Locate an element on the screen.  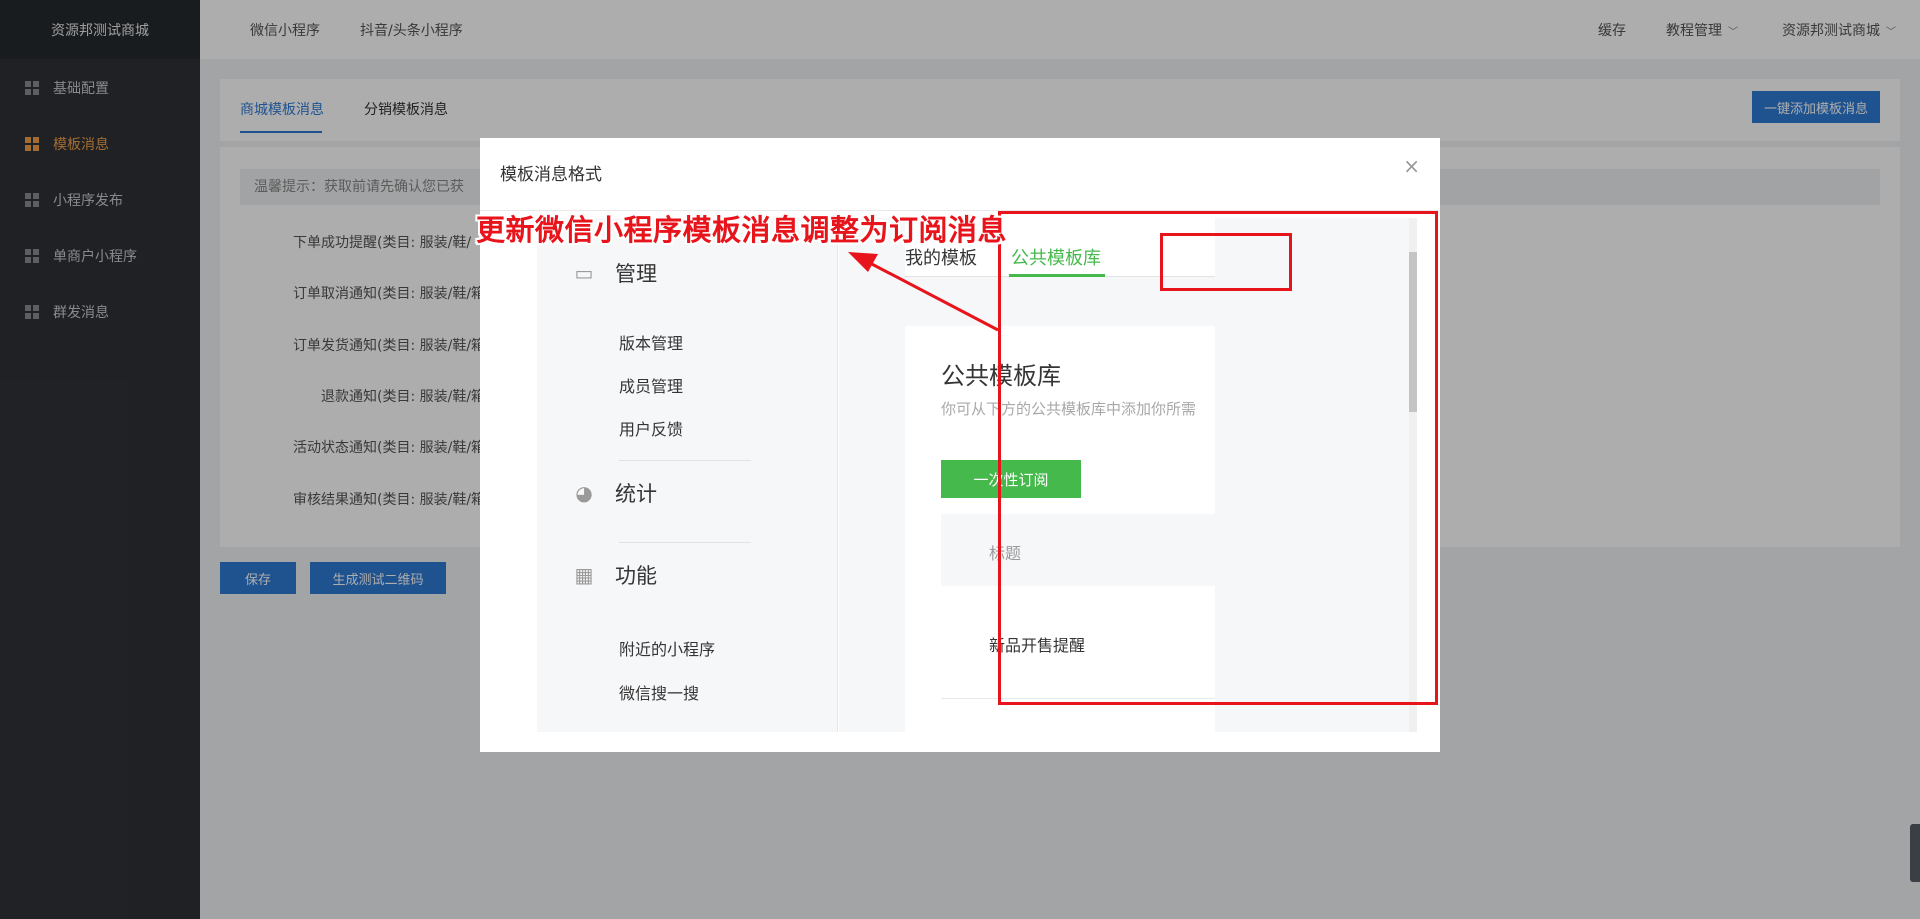
menu-section-label: 统计 is located at coordinates (636, 494).